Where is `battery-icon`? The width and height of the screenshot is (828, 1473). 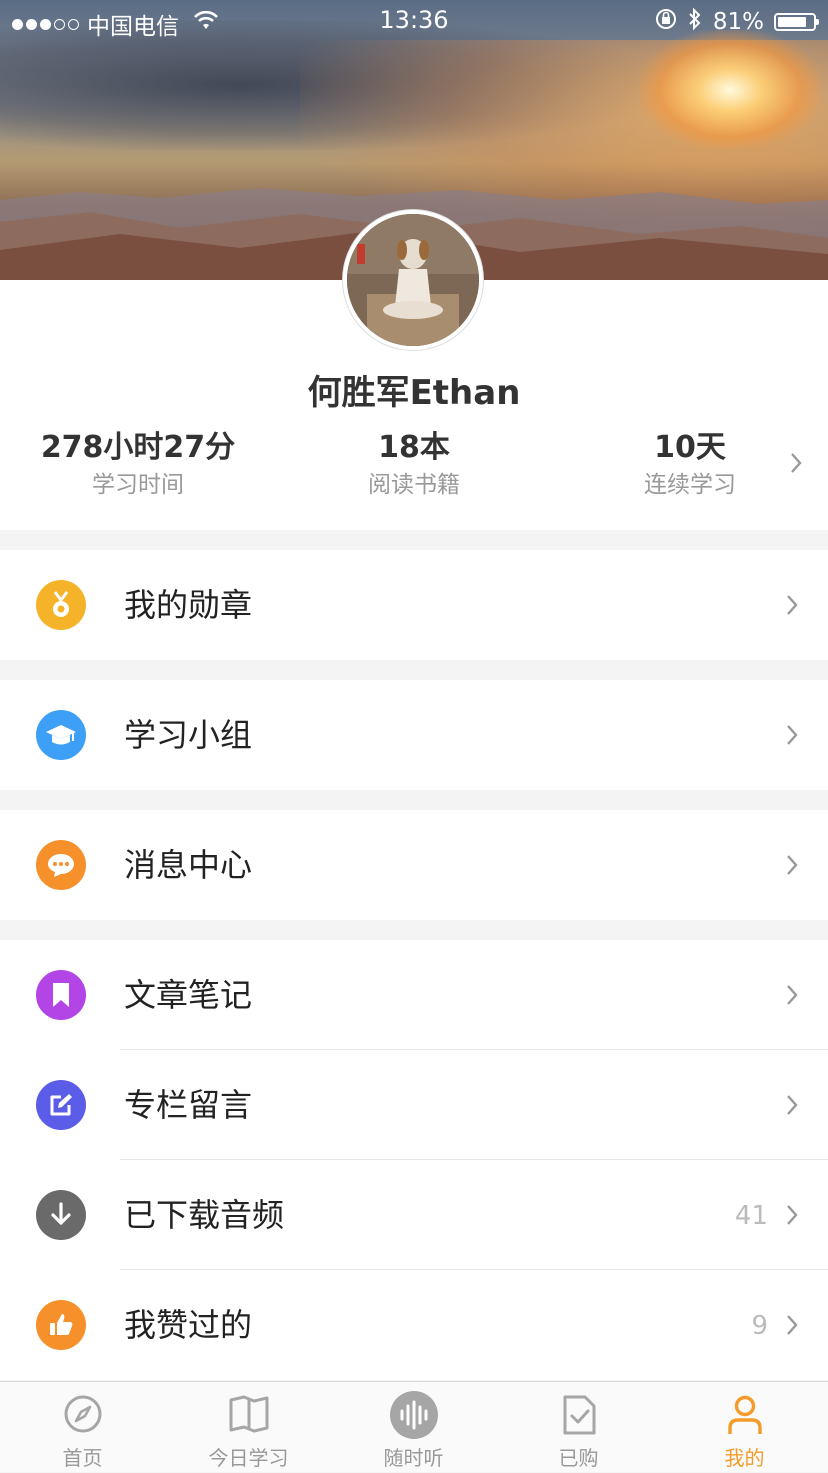 battery-icon is located at coordinates (796, 22).